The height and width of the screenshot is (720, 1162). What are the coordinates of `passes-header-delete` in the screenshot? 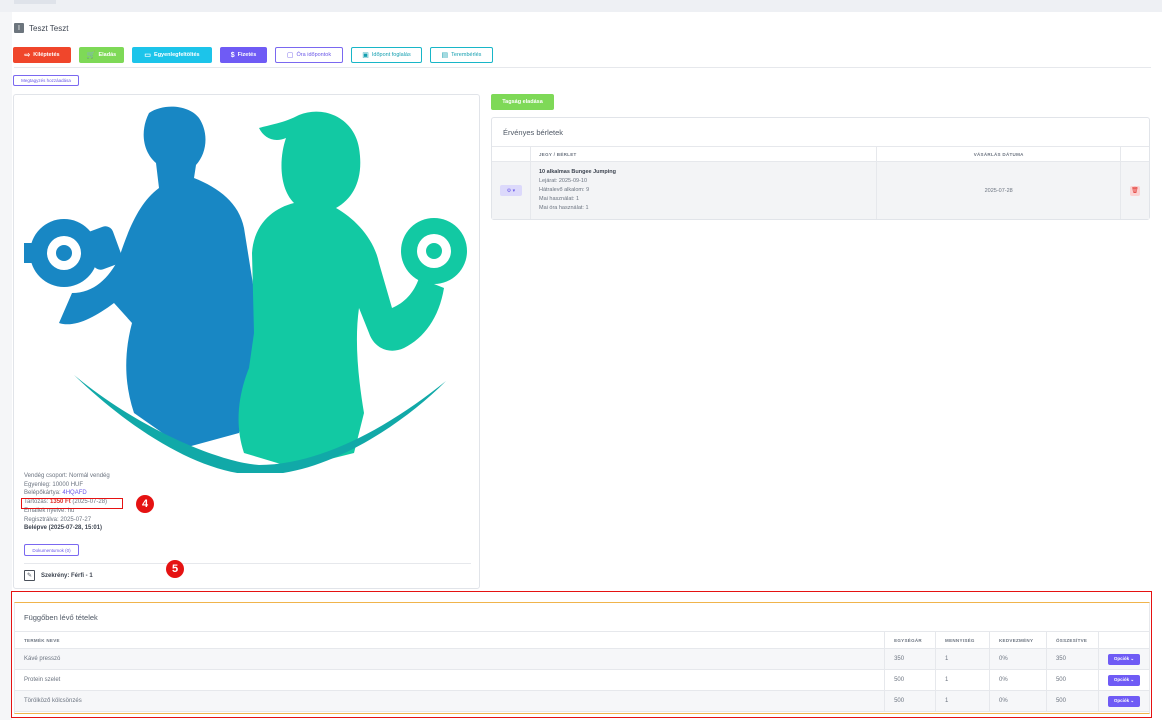 It's located at (1134, 154).